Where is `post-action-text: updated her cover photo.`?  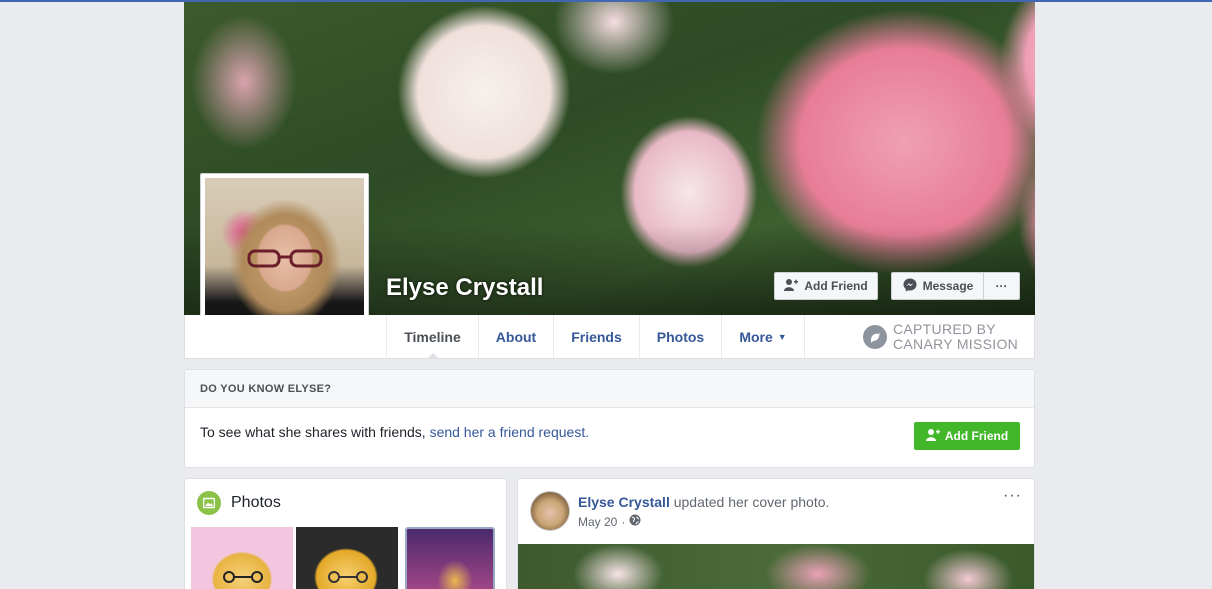
post-action-text: updated her cover photo. is located at coordinates (749, 502).